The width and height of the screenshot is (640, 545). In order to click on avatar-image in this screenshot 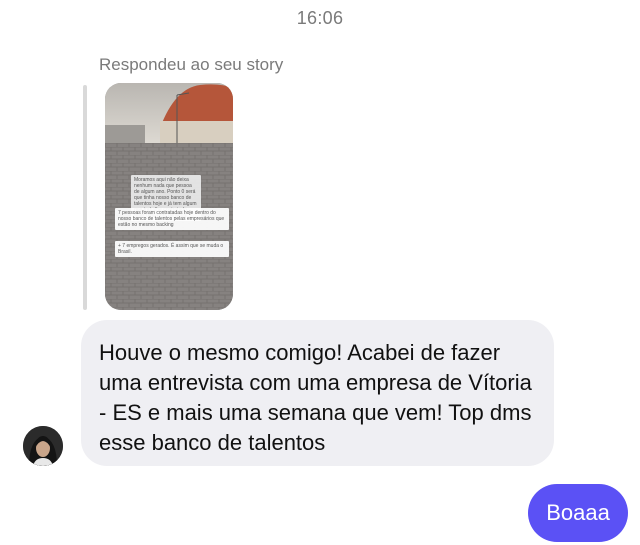, I will do `click(43, 446)`.